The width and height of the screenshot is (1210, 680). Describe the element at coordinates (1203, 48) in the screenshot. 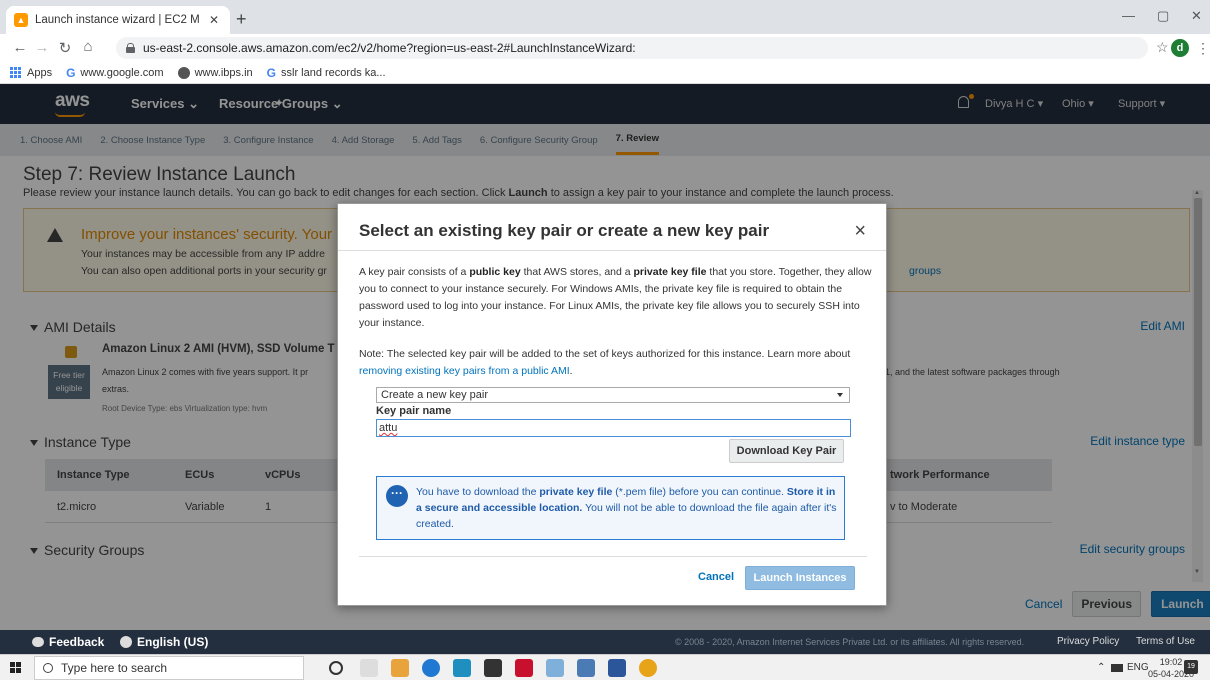

I see `browser-menu-icon: ⋮` at that location.